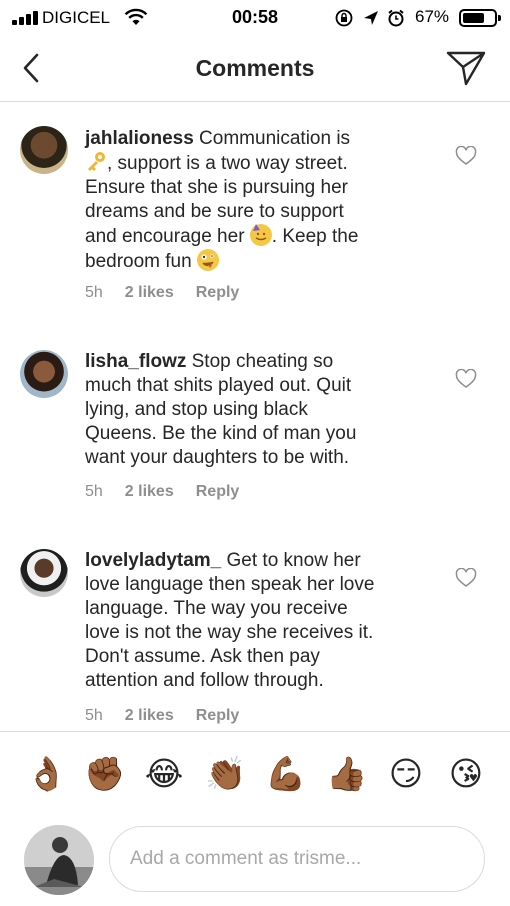 This screenshot has height=906, width=510. What do you see at coordinates (104, 774) in the screenshot?
I see `raised-fist-emoji: ✊🏾` at bounding box center [104, 774].